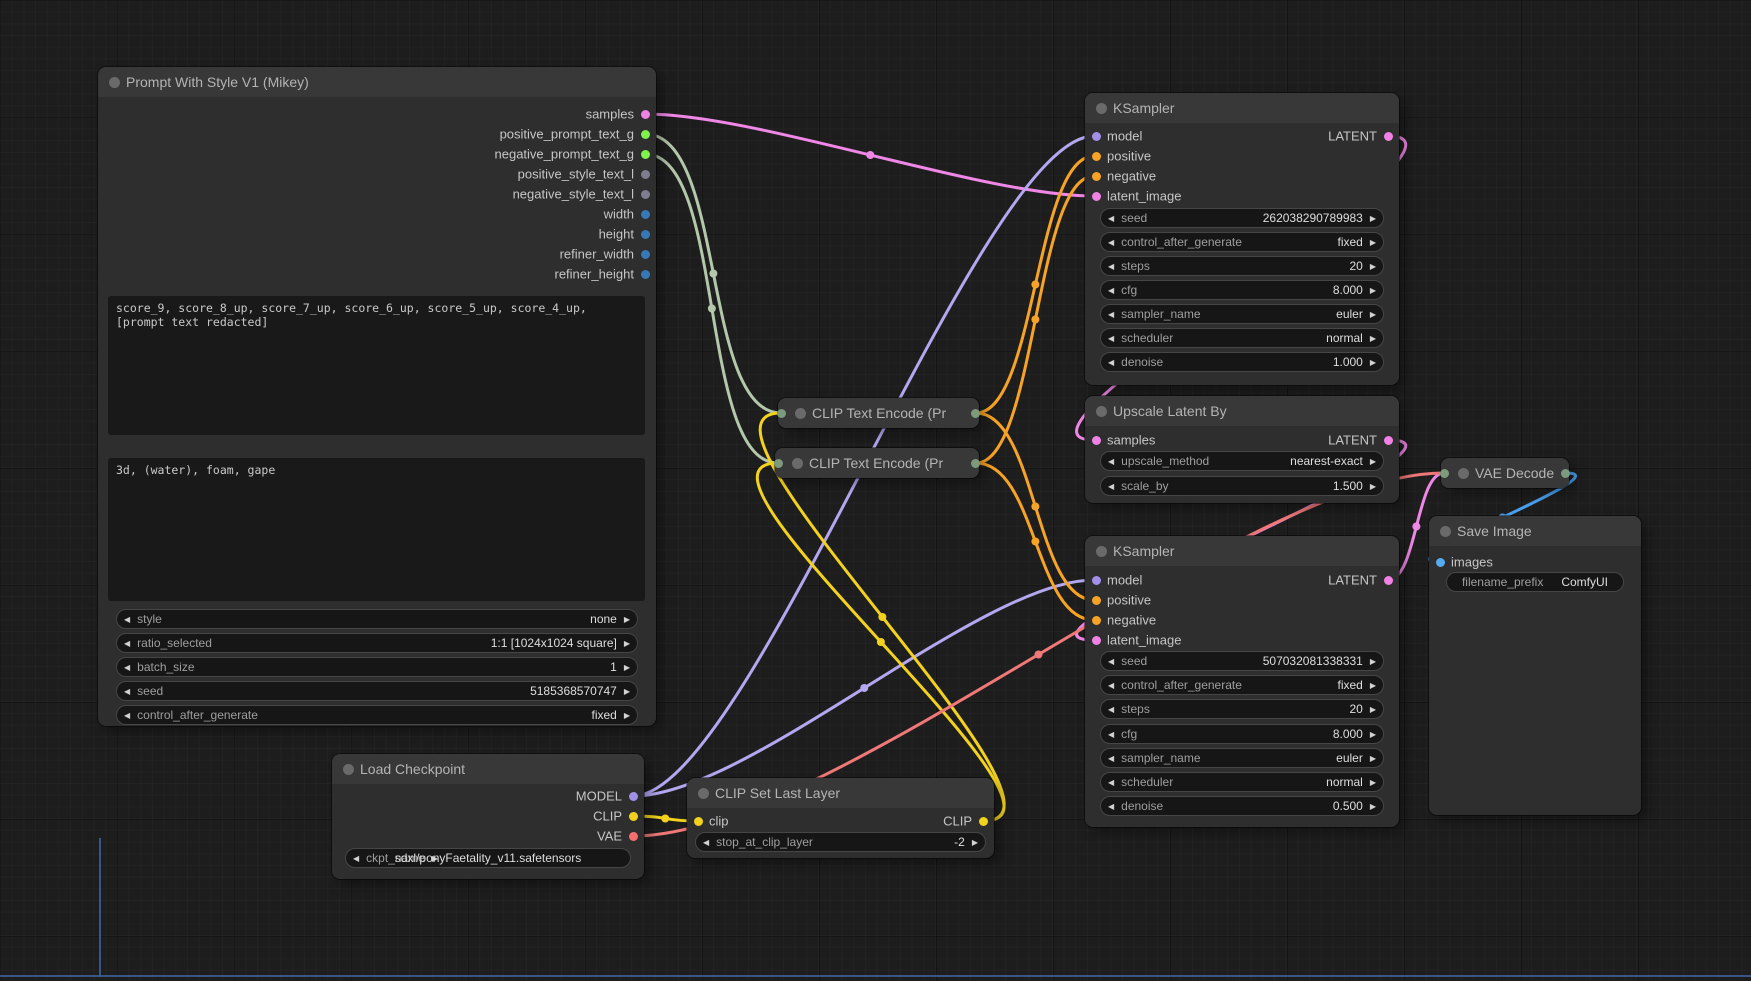 The height and width of the screenshot is (981, 1751). Describe the element at coordinates (1111, 461) in the screenshot. I see `widget-upscale_method-decrement-arrow: ◀` at that location.